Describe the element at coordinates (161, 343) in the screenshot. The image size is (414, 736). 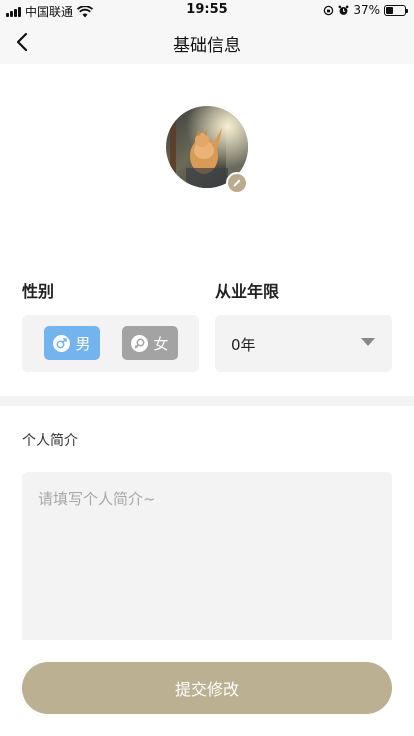
I see `gender-female-label: 女` at that location.